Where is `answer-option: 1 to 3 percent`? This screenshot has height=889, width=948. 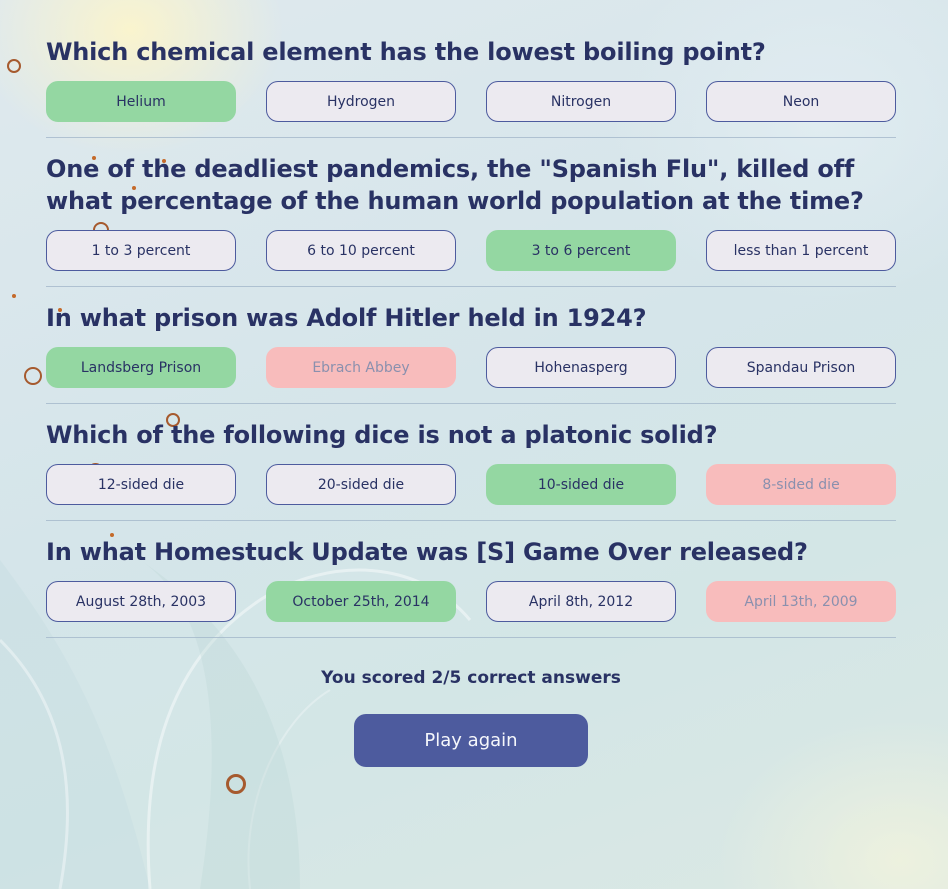 answer-option: 1 to 3 percent is located at coordinates (141, 250).